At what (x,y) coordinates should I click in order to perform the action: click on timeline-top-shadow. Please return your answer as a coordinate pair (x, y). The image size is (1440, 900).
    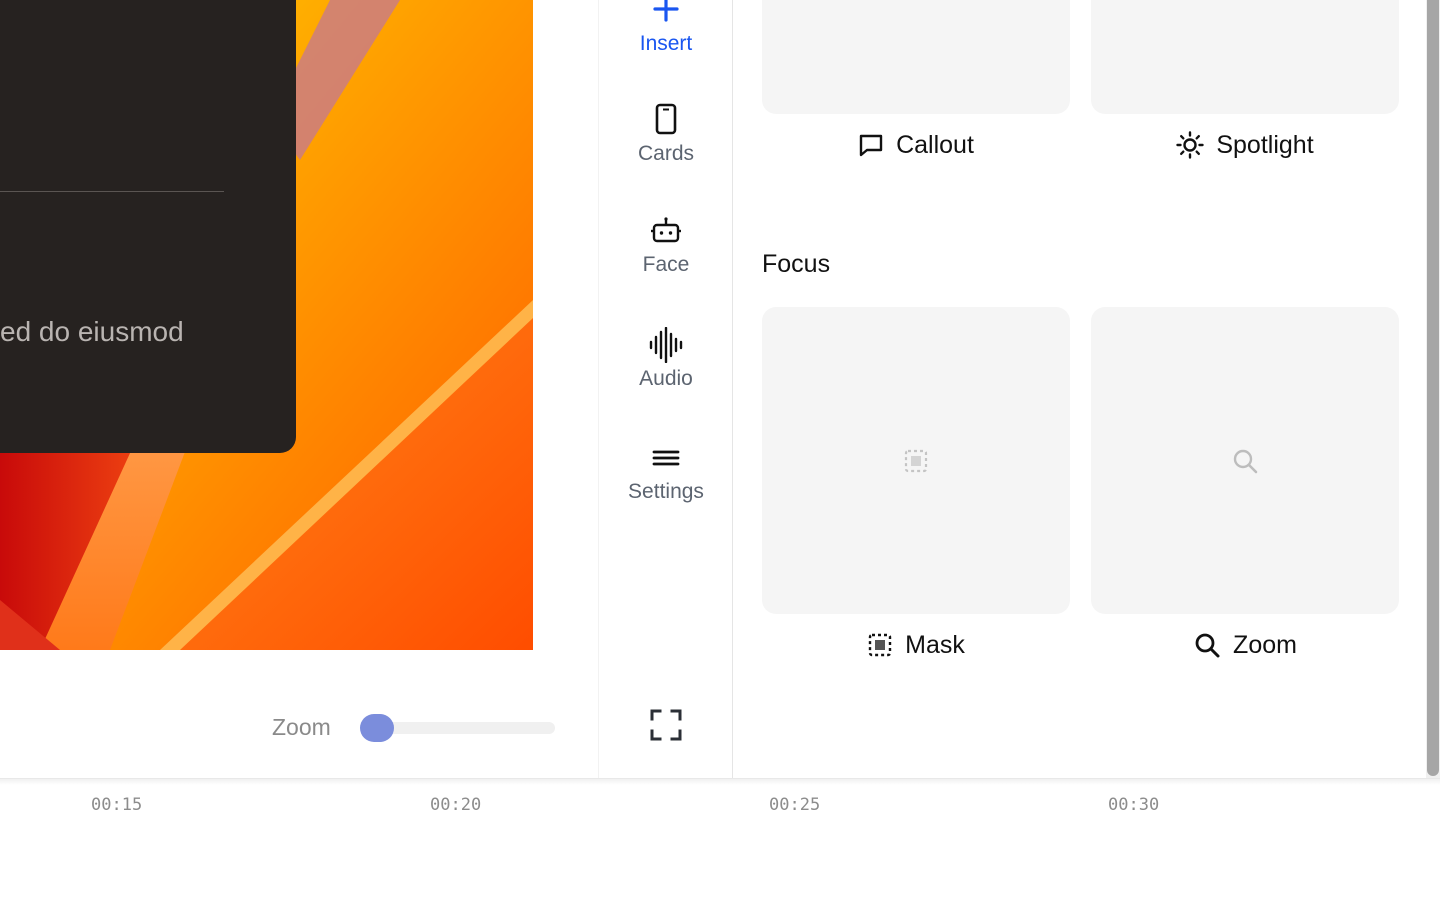
    Looking at the image, I should click on (720, 782).